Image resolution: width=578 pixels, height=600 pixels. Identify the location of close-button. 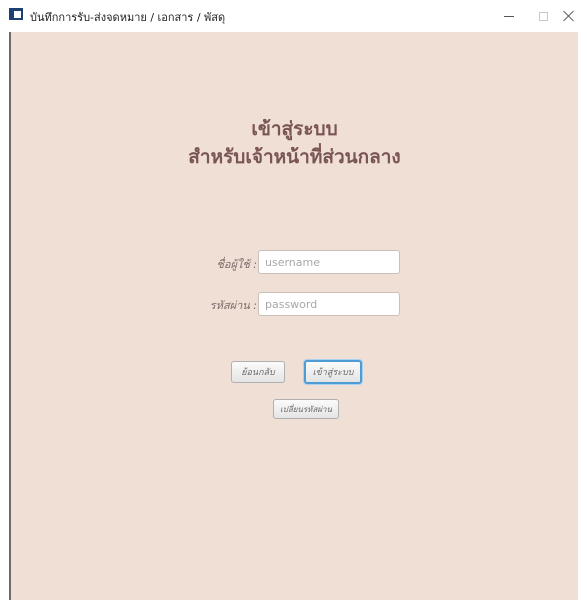
(562, 16).